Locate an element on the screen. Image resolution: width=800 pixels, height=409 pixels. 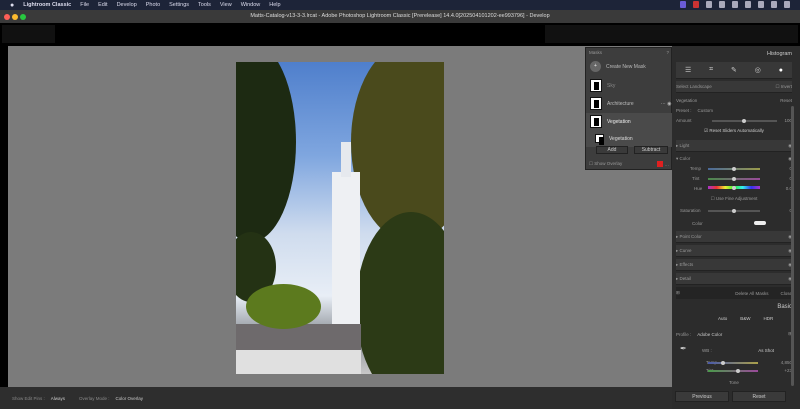
effects-section: ▸ Effects is located at coordinates (684, 265).